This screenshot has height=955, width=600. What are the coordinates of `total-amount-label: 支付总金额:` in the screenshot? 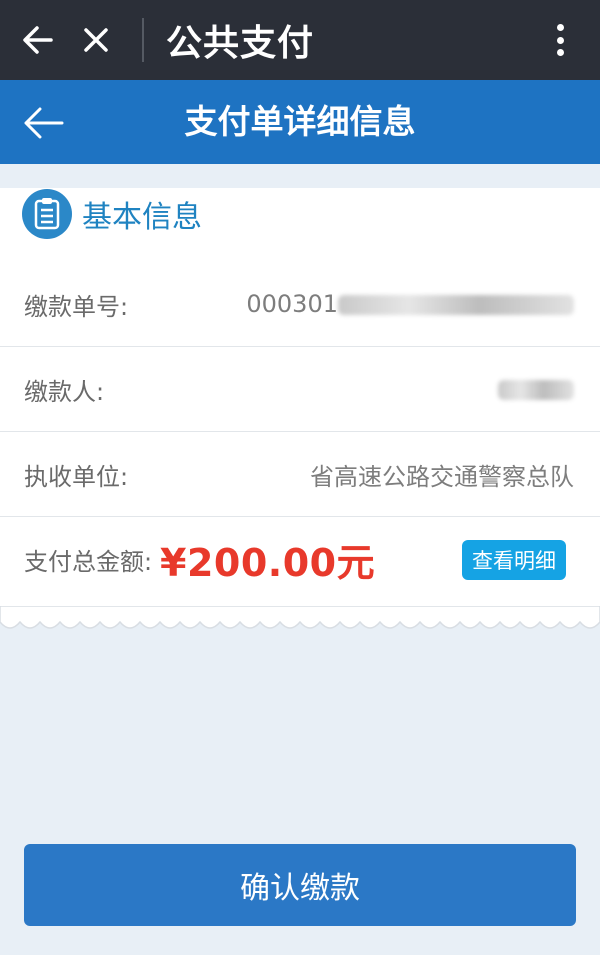 It's located at (88, 562).